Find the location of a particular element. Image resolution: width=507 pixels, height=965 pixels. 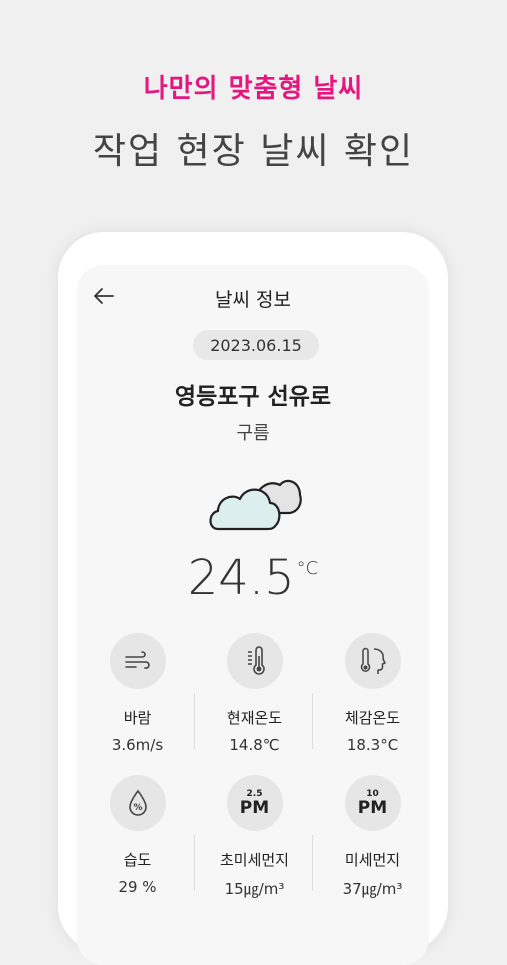

thermometer-icon is located at coordinates (256, 660).